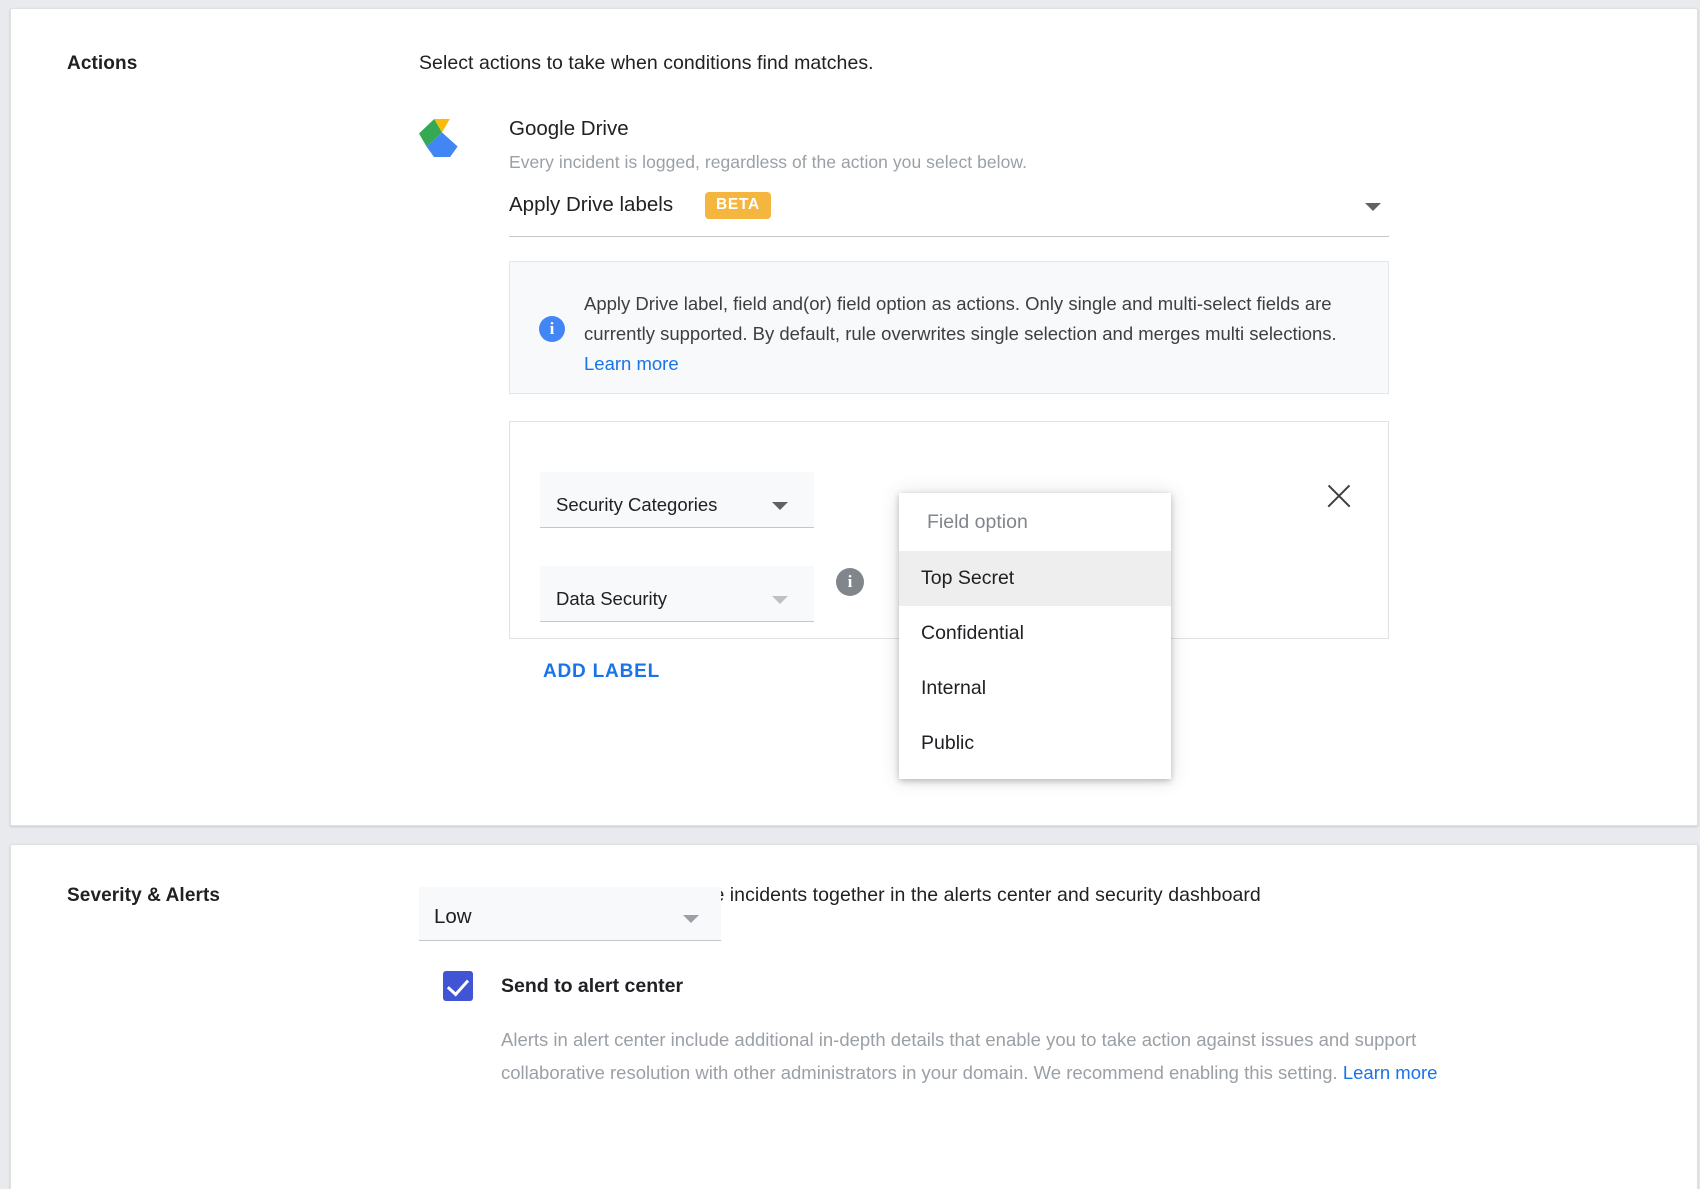 This screenshot has width=1700, height=1189. I want to click on label-field-select: Security Categories, so click(677, 500).